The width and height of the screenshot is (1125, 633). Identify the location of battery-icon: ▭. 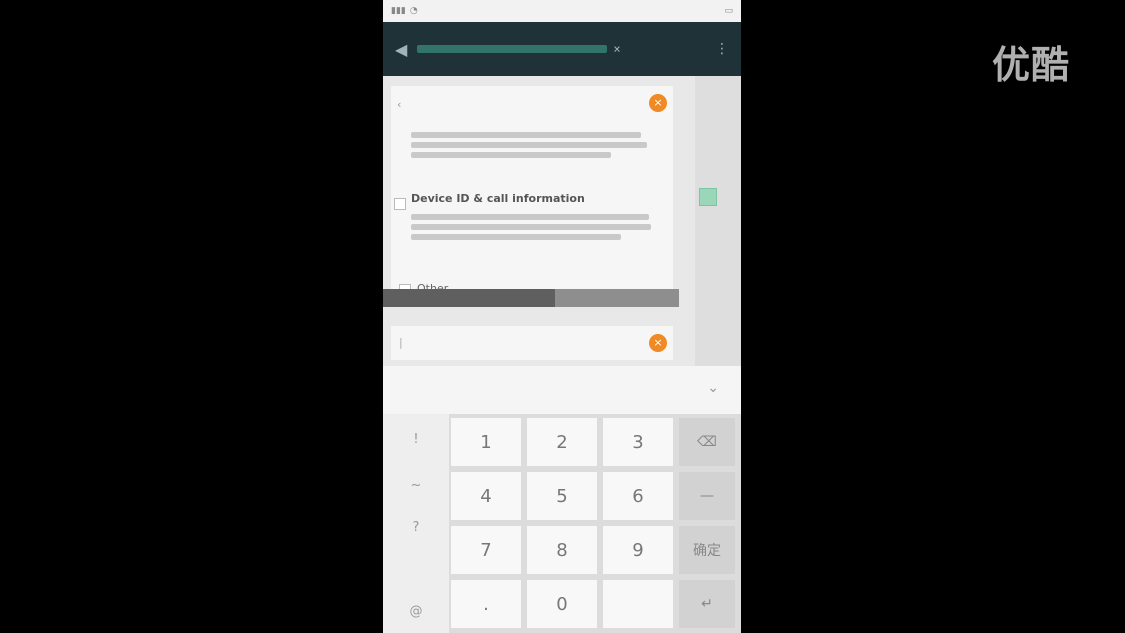
(728, 11).